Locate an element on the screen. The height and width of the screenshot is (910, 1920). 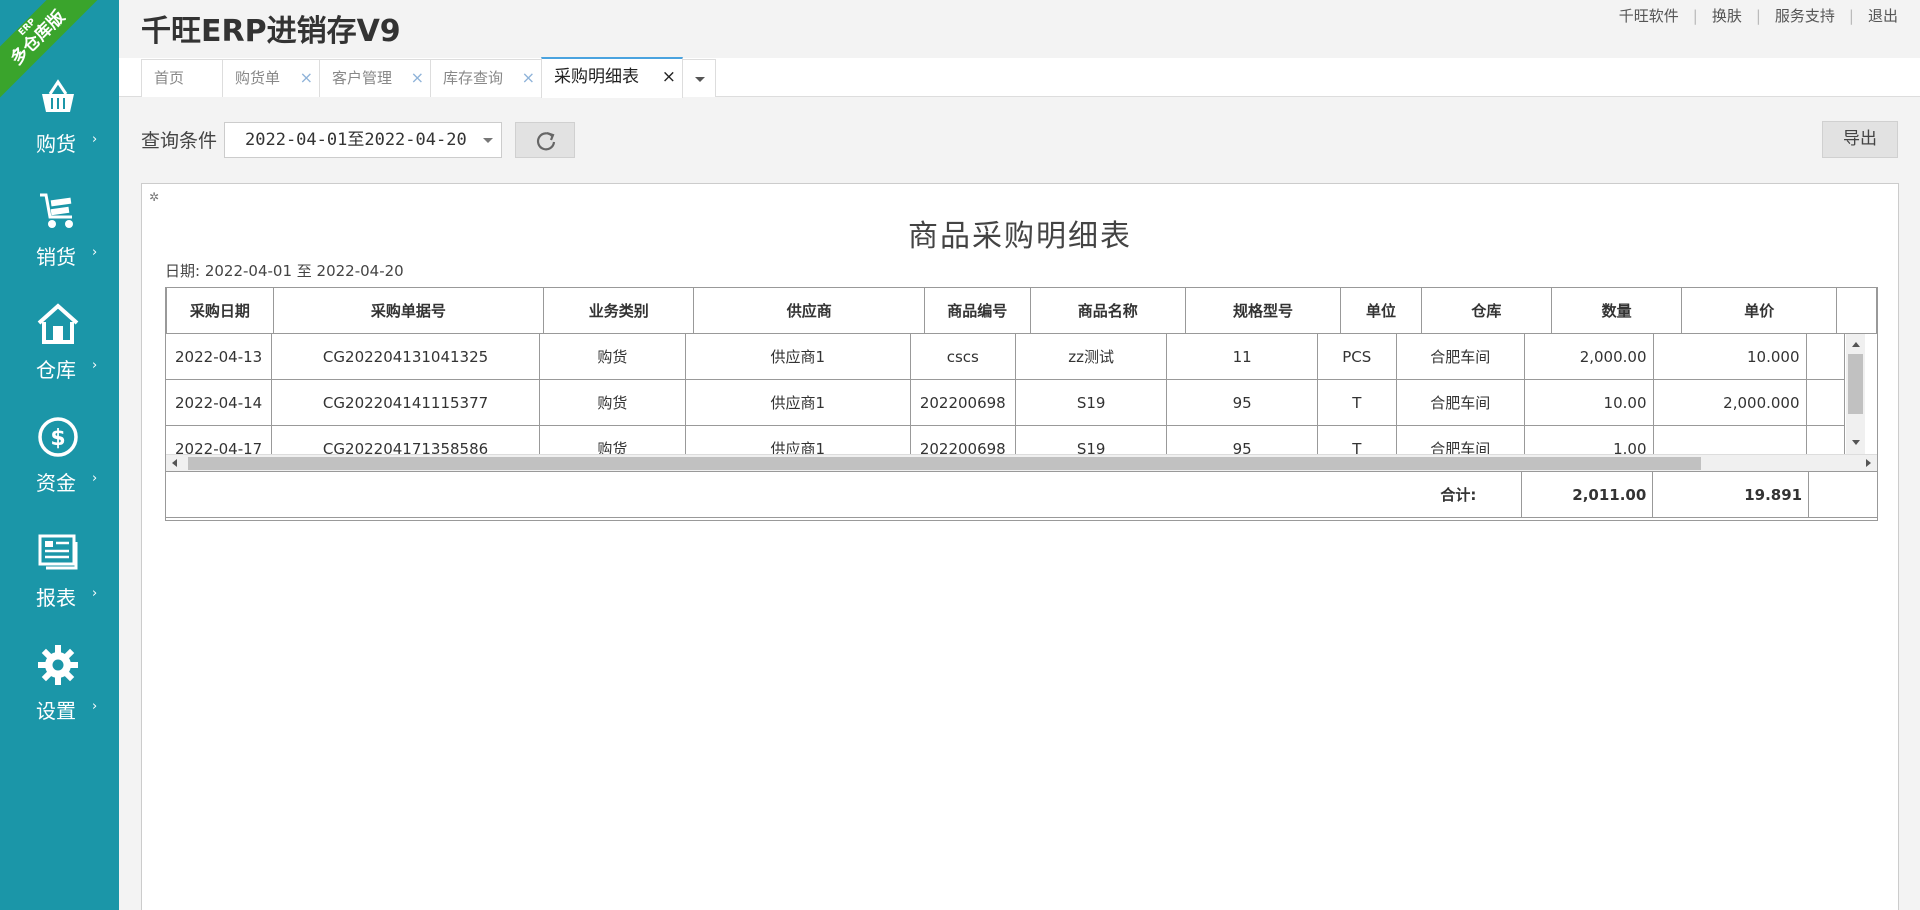
sidebar-item-label: 设置 is located at coordinates (56, 711).